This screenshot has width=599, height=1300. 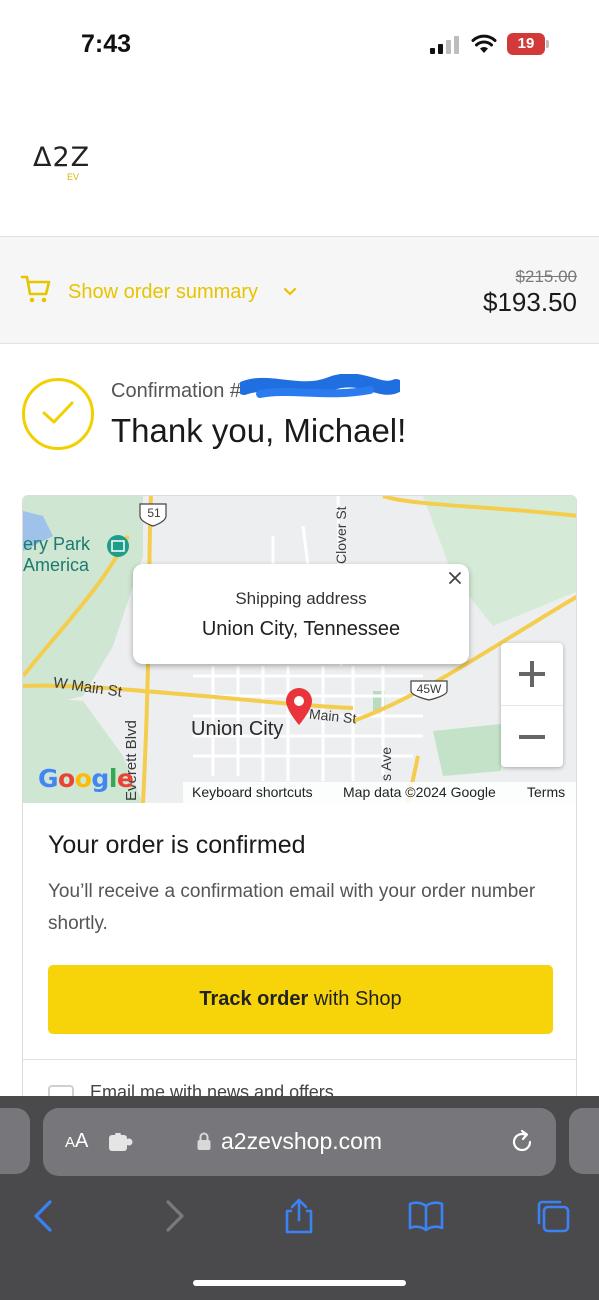 I want to click on zoom-out-button, so click(x=532, y=736).